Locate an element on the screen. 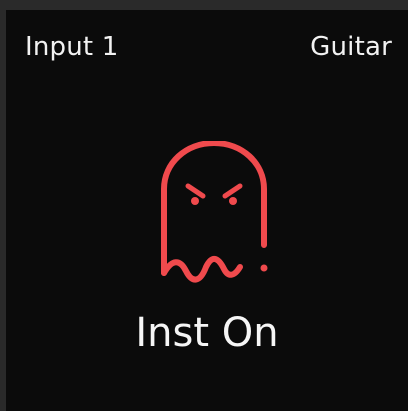  angry-ghost-icon is located at coordinates (214, 212).